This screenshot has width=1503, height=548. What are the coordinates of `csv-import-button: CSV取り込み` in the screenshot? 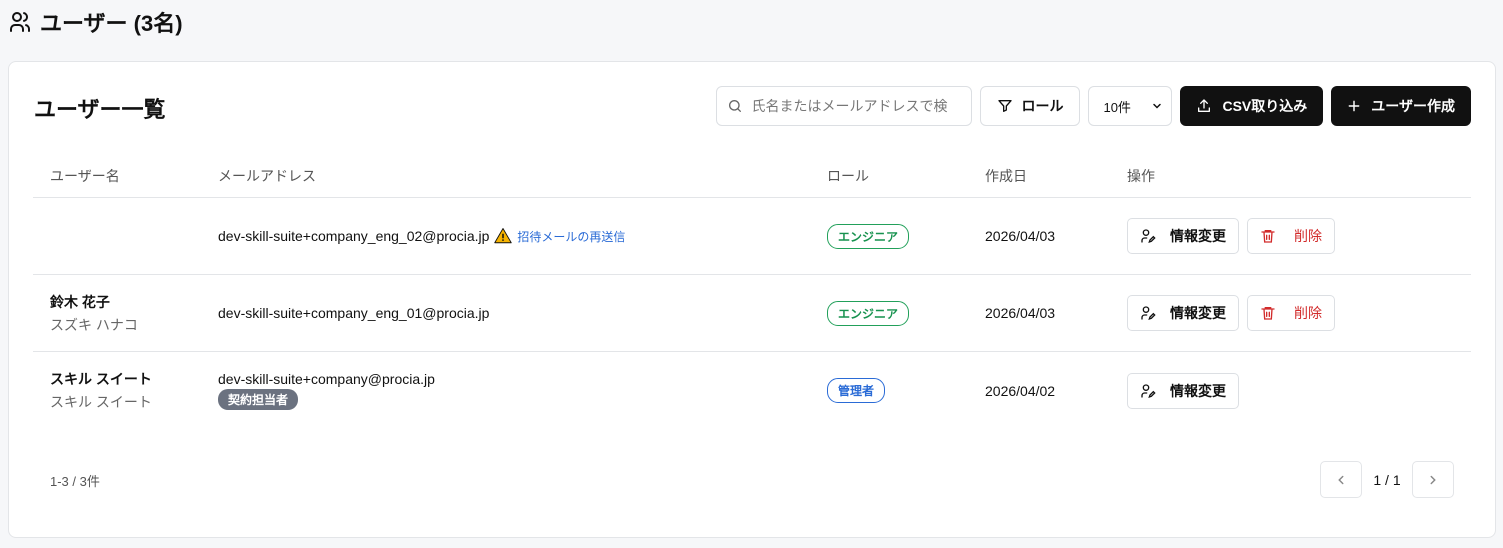 It's located at (1252, 106).